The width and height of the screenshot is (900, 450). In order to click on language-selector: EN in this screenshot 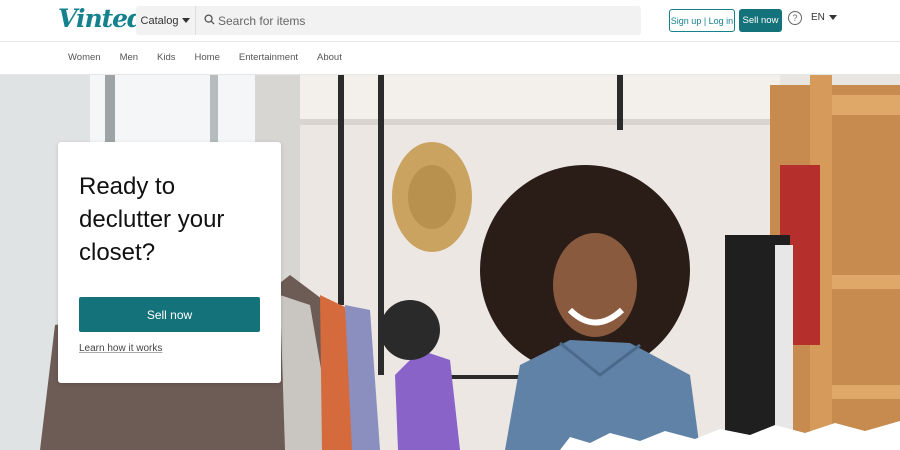, I will do `click(824, 17)`.